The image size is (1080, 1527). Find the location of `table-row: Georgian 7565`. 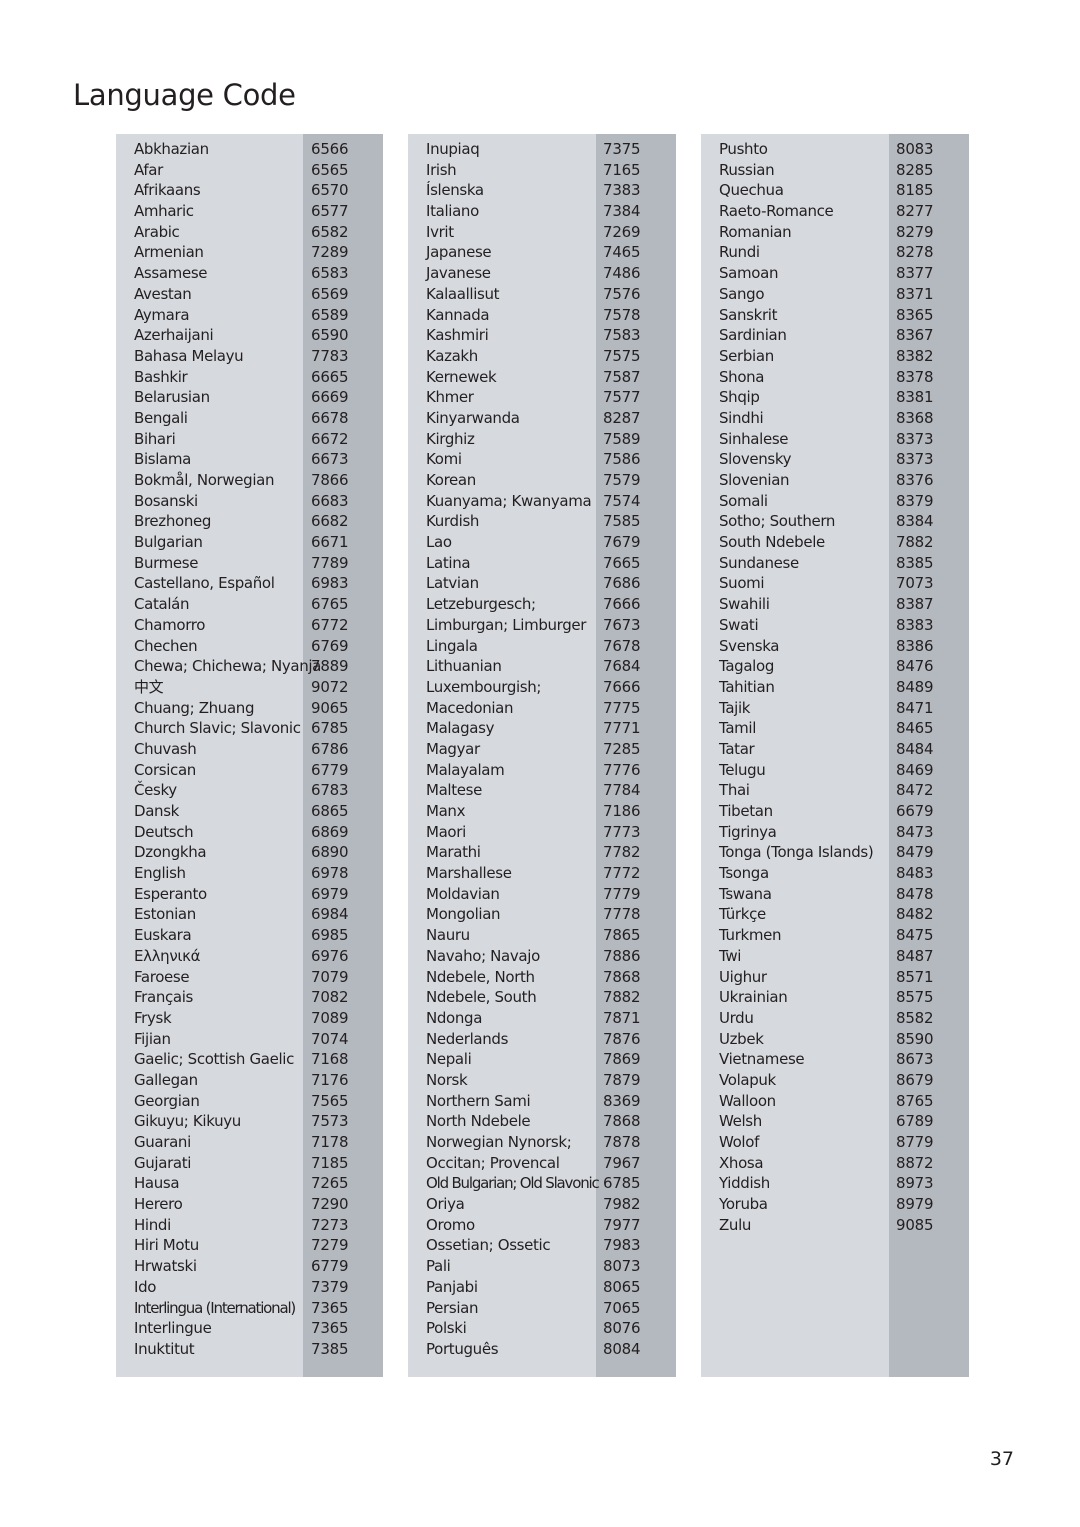

table-row: Georgian 7565 is located at coordinates (249, 1101).